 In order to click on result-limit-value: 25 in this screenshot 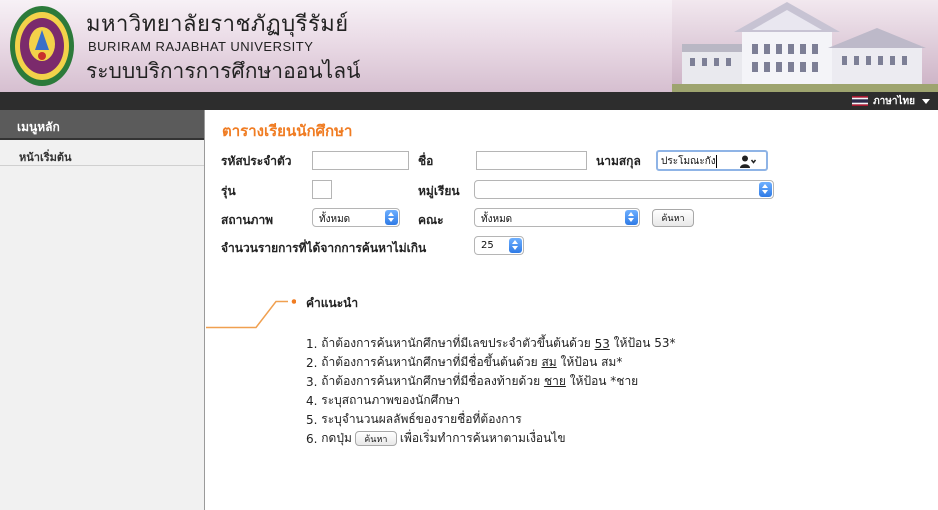, I will do `click(487, 245)`.